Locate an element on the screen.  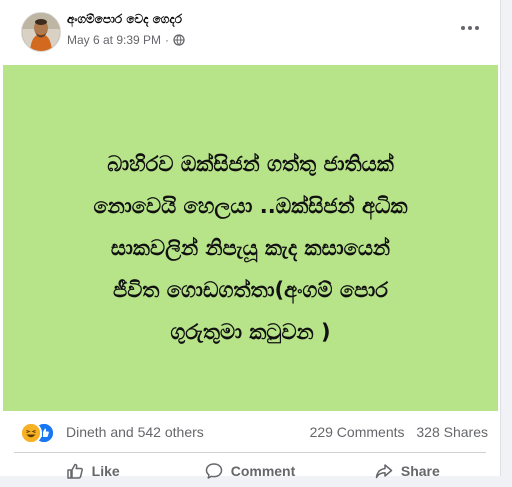
share-icon is located at coordinates (384, 471).